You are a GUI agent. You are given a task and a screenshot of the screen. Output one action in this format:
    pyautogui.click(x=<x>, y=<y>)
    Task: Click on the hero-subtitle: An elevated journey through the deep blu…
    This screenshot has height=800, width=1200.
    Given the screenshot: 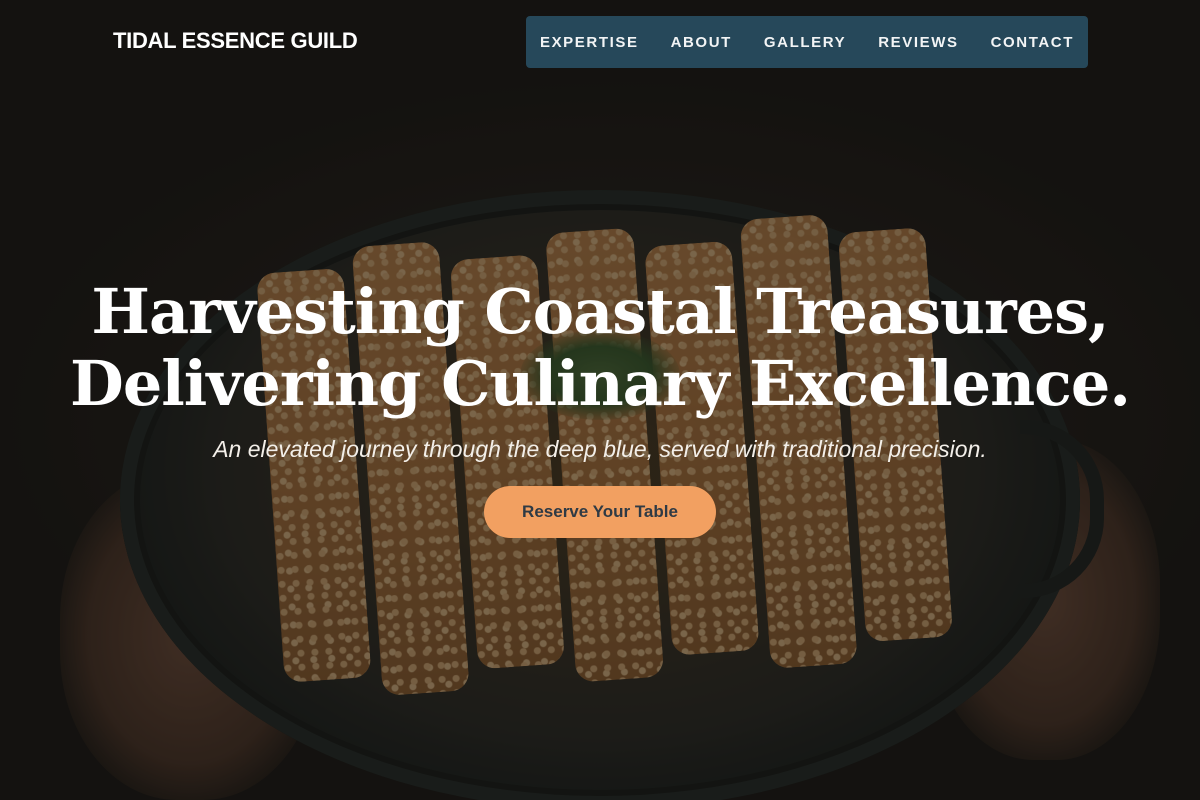 What is the action you would take?
    pyautogui.click(x=600, y=449)
    